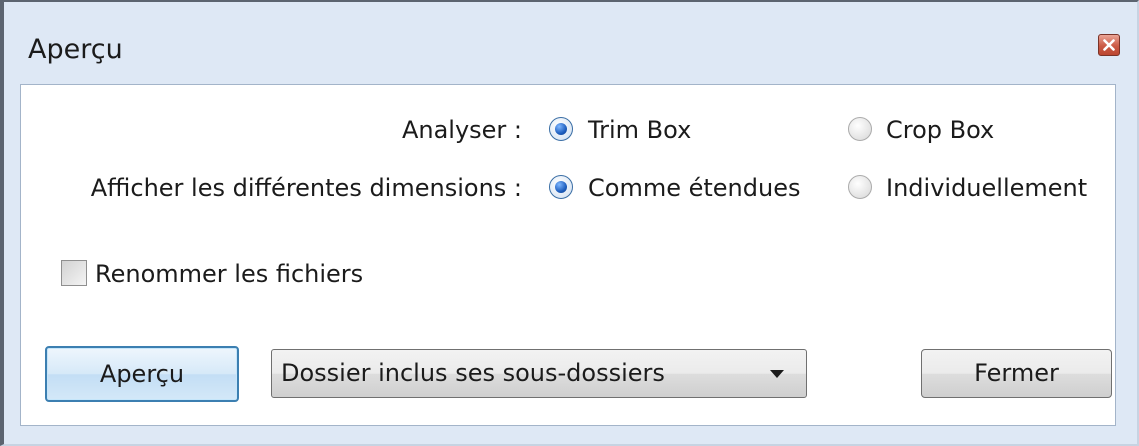  What do you see at coordinates (74, 273) in the screenshot?
I see `rename-files-checkbox` at bounding box center [74, 273].